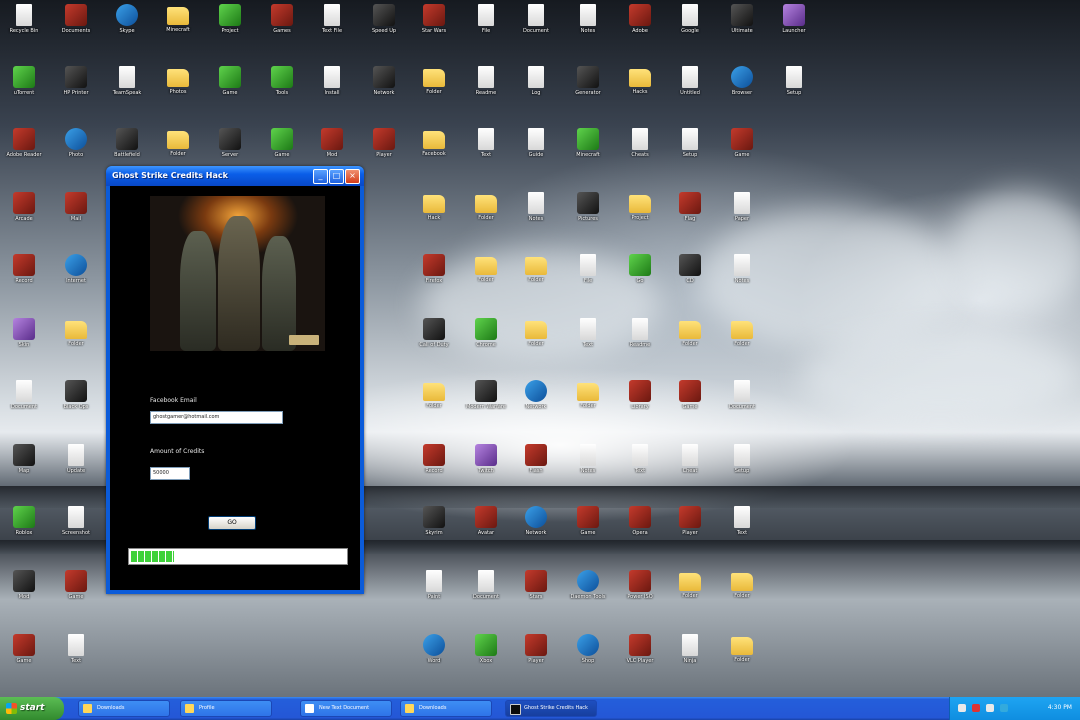 Image resolution: width=1080 pixels, height=720 pixels. What do you see at coordinates (486, 521) in the screenshot?
I see `desktop-icon: Avatar` at bounding box center [486, 521].